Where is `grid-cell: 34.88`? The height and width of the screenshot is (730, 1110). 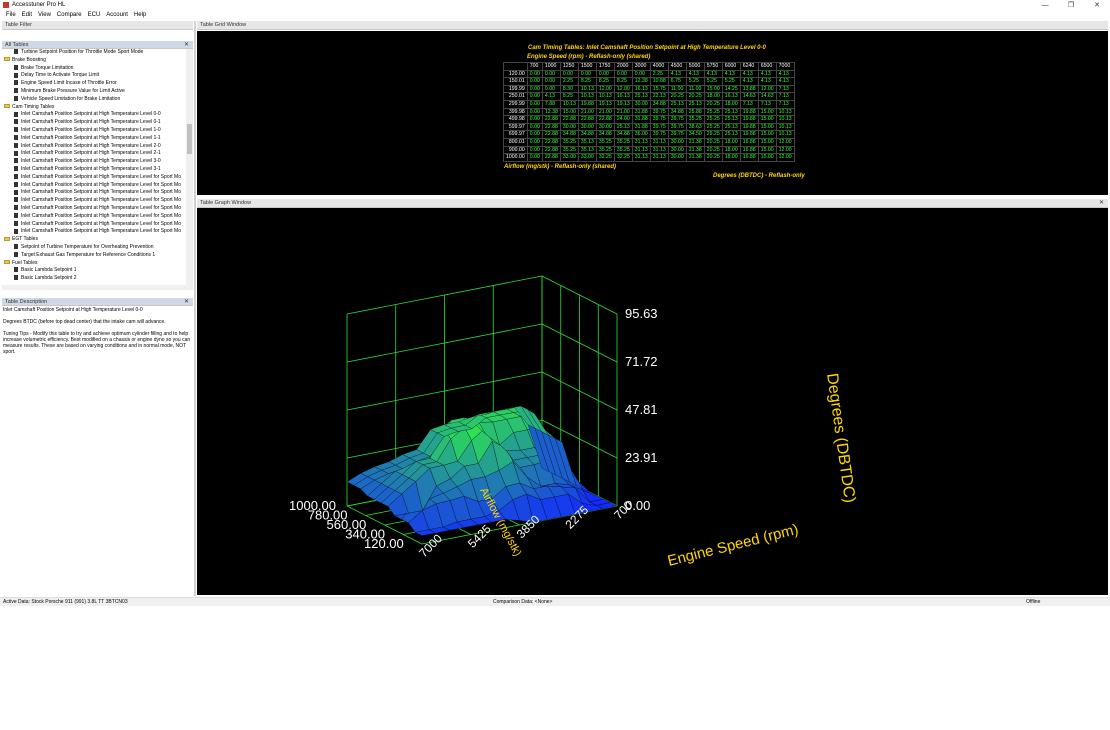
grid-cell: 34.88 is located at coordinates (677, 112).